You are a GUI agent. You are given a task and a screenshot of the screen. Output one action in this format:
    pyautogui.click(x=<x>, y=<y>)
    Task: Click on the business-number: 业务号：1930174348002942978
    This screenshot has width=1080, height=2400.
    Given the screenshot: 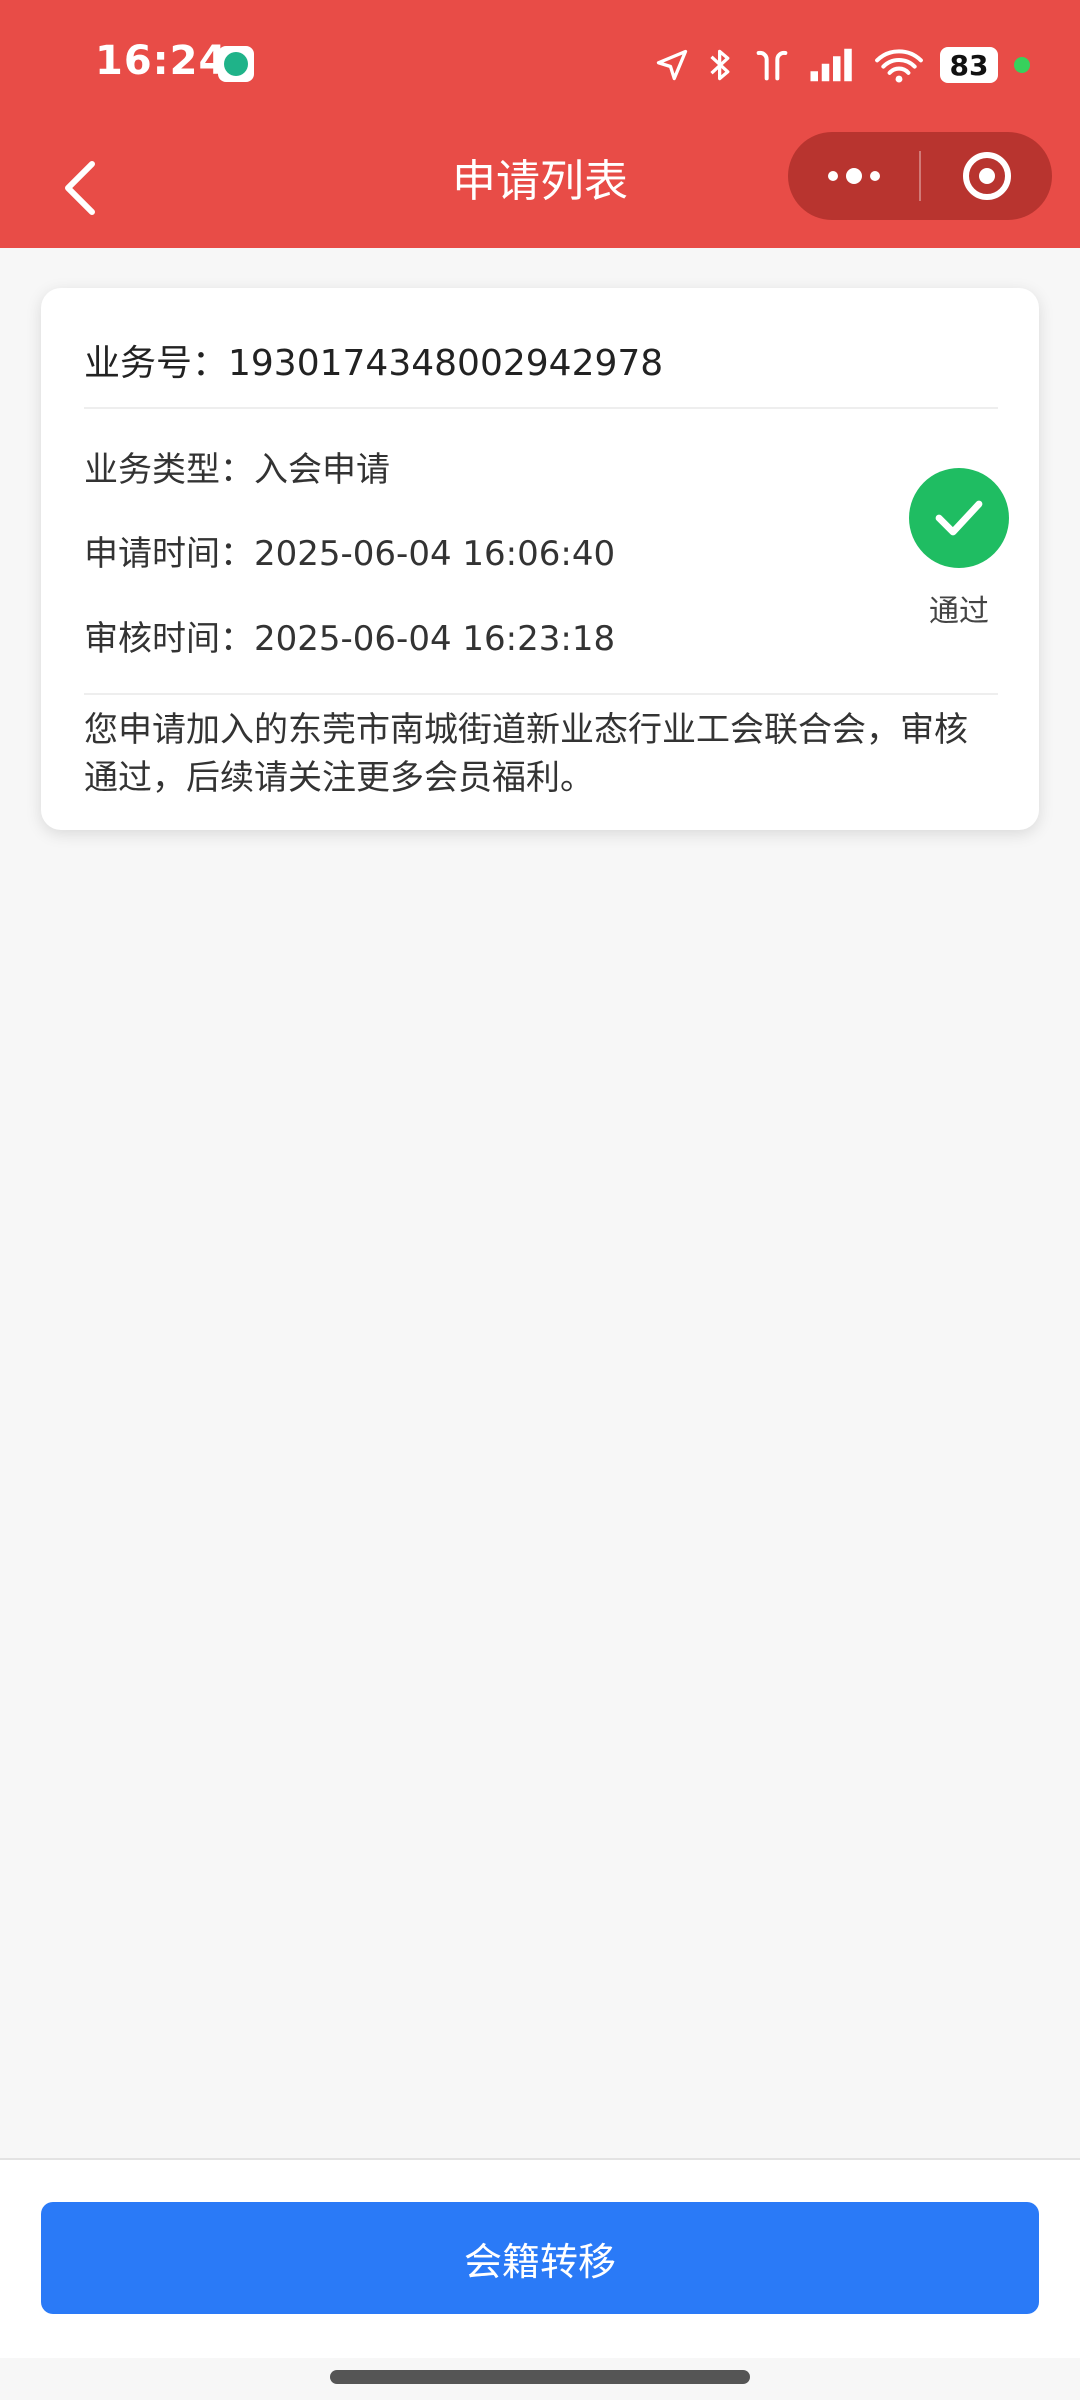 What is the action you would take?
    pyautogui.click(x=374, y=363)
    